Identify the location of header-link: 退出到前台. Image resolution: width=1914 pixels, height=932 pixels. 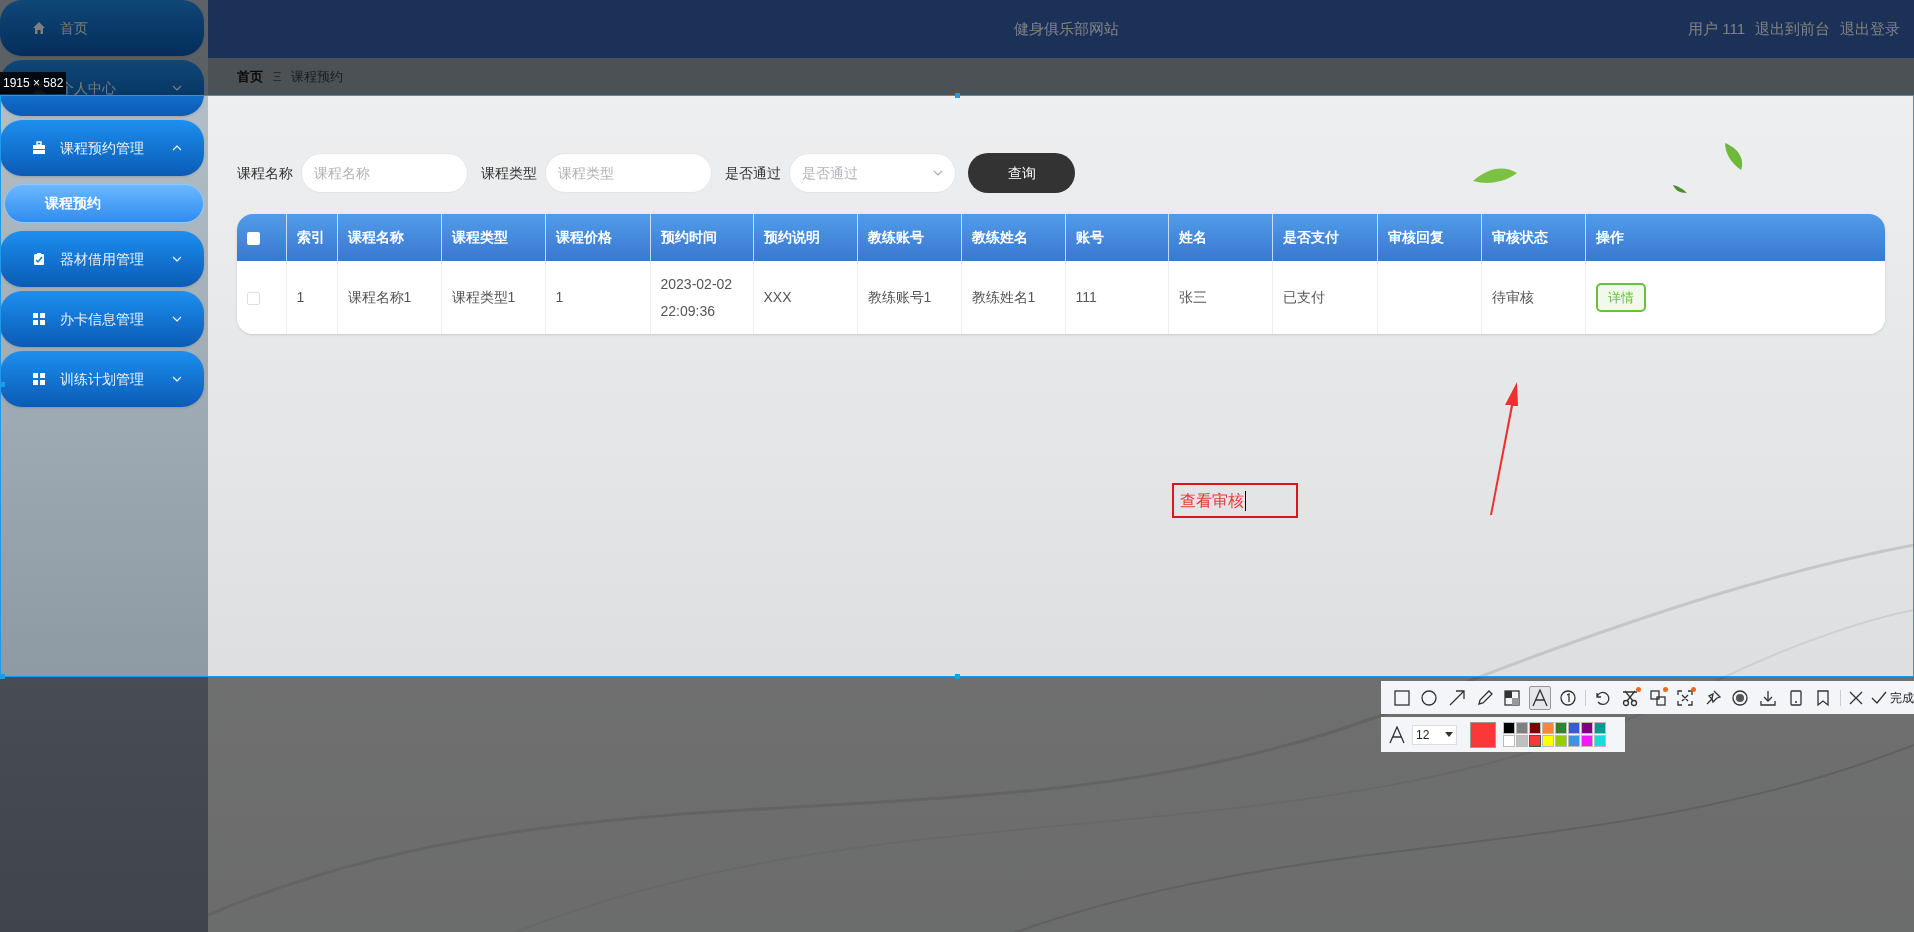
(1792, 29).